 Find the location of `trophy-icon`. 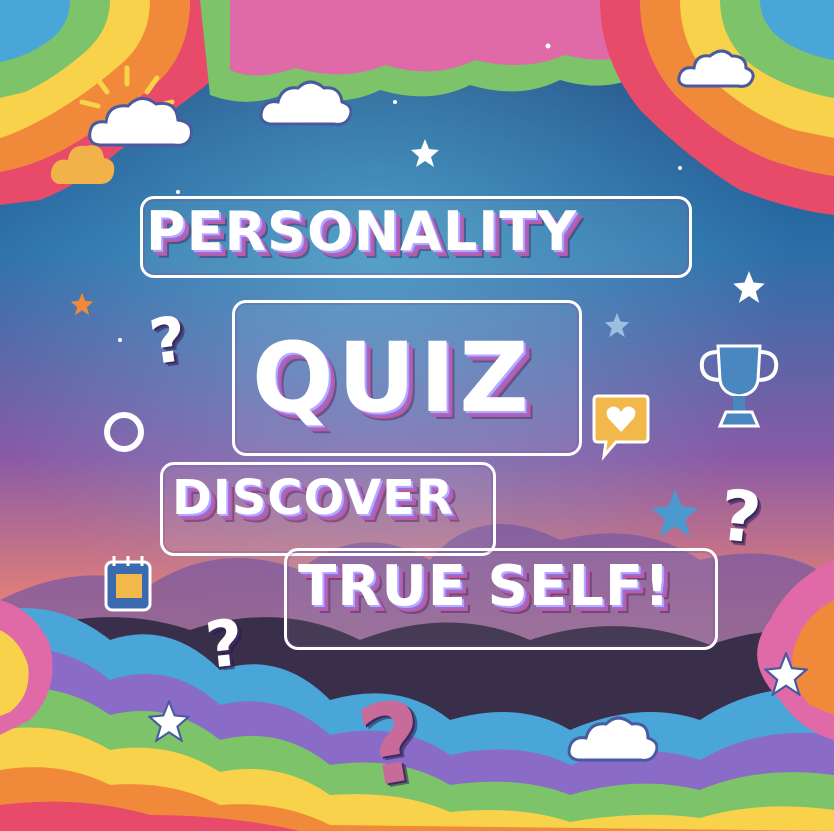

trophy-icon is located at coordinates (739, 386).